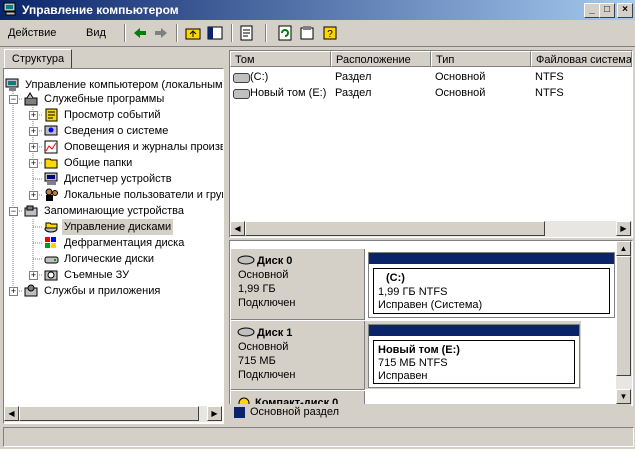 Image resolution: width=635 pixels, height=449 pixels. What do you see at coordinates (51, 275) in the screenshot?
I see `removable-storage-icon` at bounding box center [51, 275].